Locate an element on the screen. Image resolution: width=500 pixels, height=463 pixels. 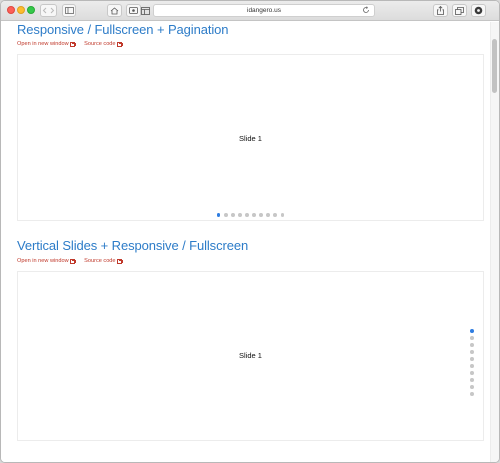
settings-icon is located at coordinates (478, 10).